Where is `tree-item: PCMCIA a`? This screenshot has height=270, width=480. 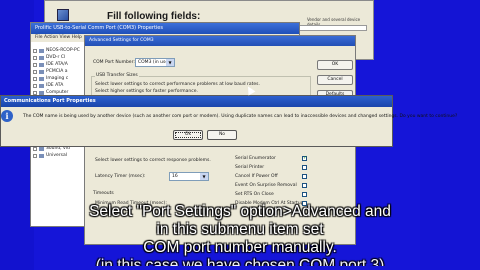
tree-item: PCMCIA a is located at coordinates (58, 71).